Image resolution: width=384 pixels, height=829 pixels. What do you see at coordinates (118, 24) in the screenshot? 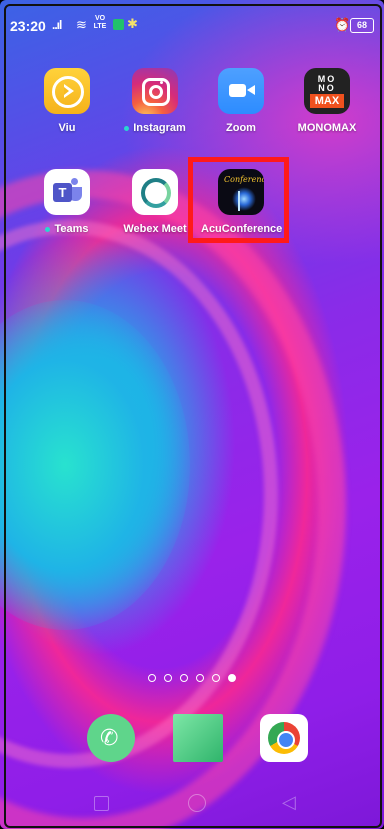
I see `sim-icon` at bounding box center [118, 24].